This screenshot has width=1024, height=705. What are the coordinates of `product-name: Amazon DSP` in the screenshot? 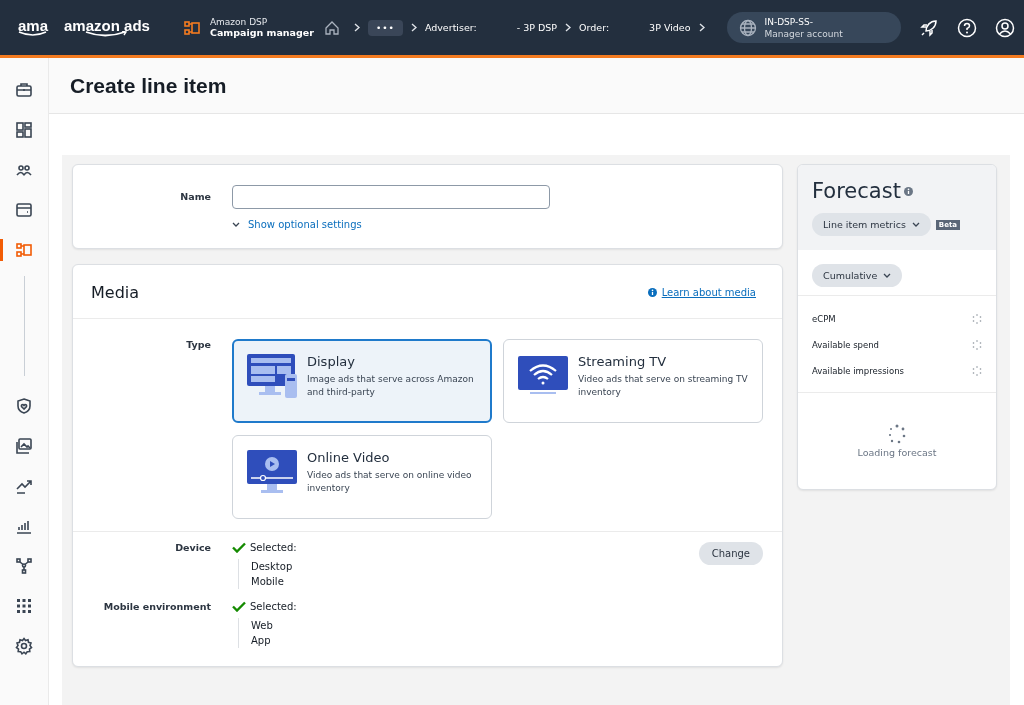 It's located at (239, 22).